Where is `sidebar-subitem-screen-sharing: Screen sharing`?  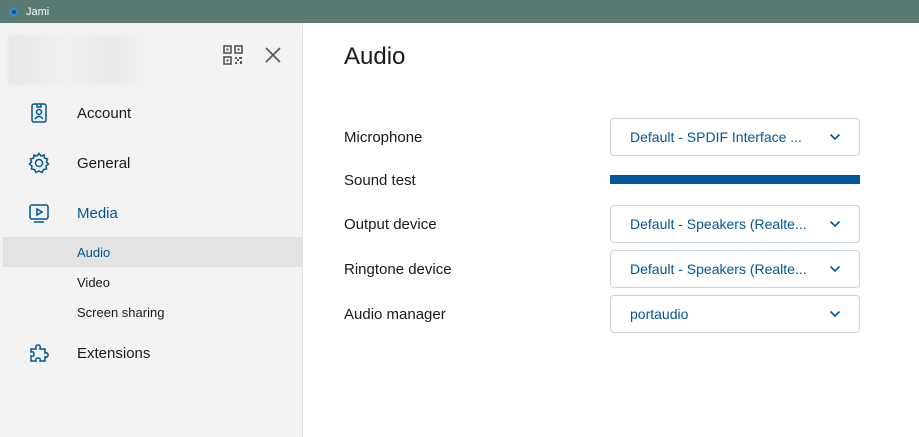 sidebar-subitem-screen-sharing: Screen sharing is located at coordinates (153, 312).